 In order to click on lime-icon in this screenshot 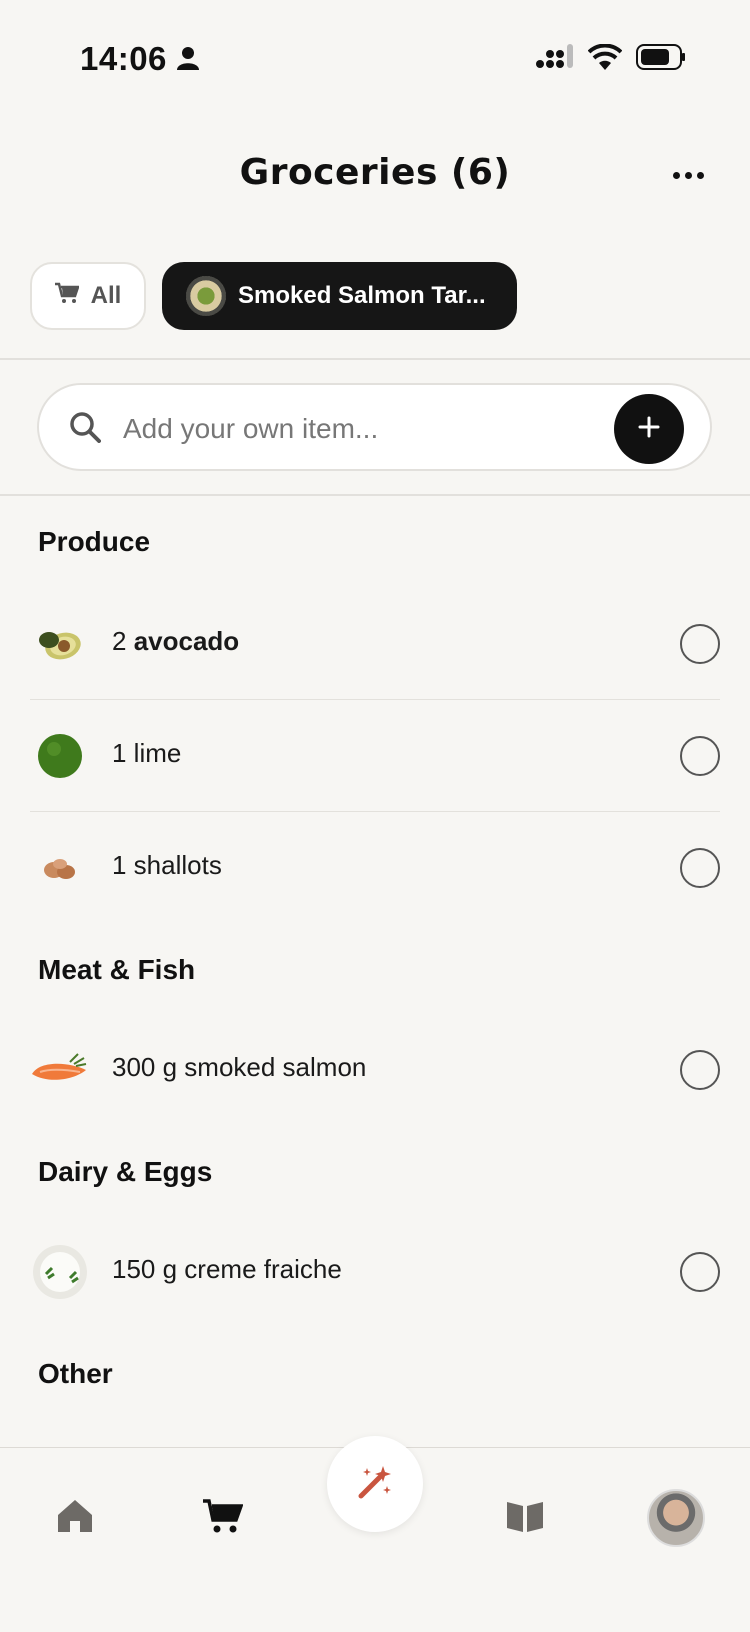, I will do `click(60, 756)`.